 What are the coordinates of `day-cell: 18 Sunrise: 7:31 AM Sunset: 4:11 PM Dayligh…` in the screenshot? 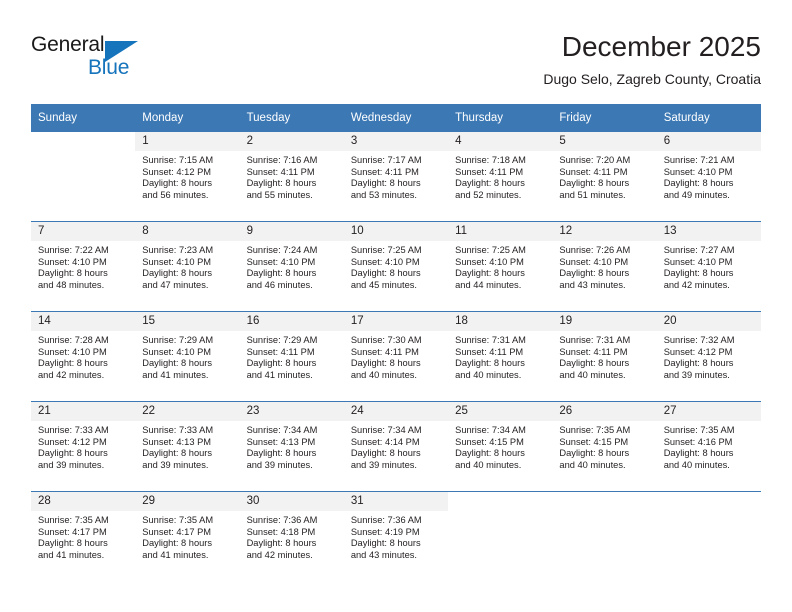 It's located at (500, 356).